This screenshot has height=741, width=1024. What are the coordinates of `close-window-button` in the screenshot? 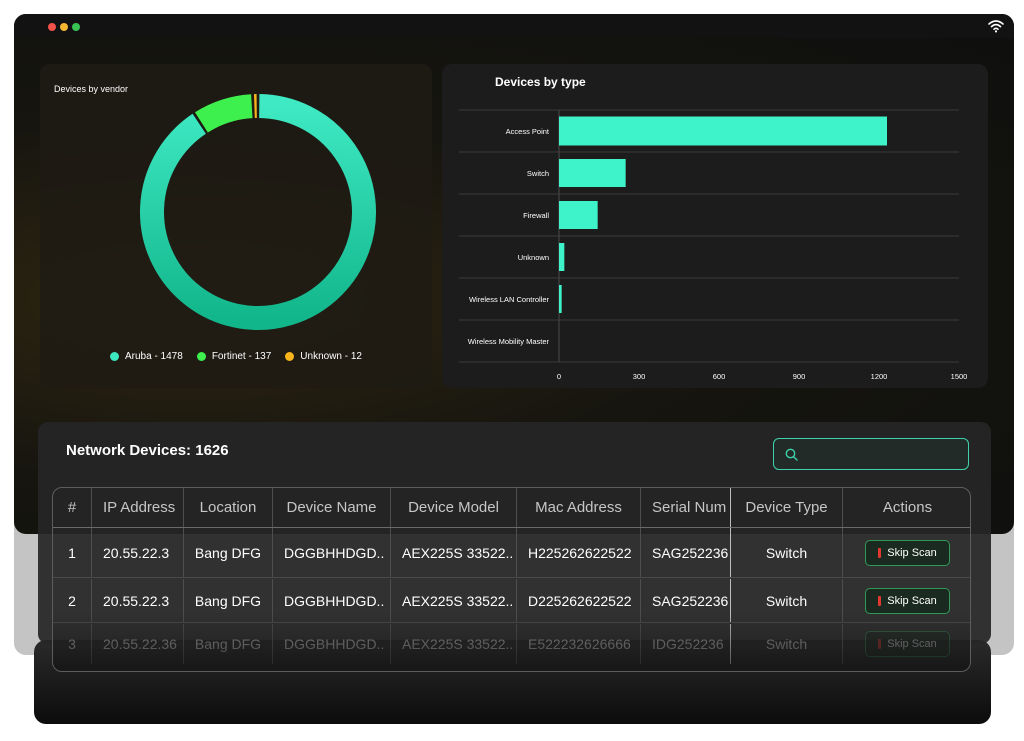 It's located at (52, 27).